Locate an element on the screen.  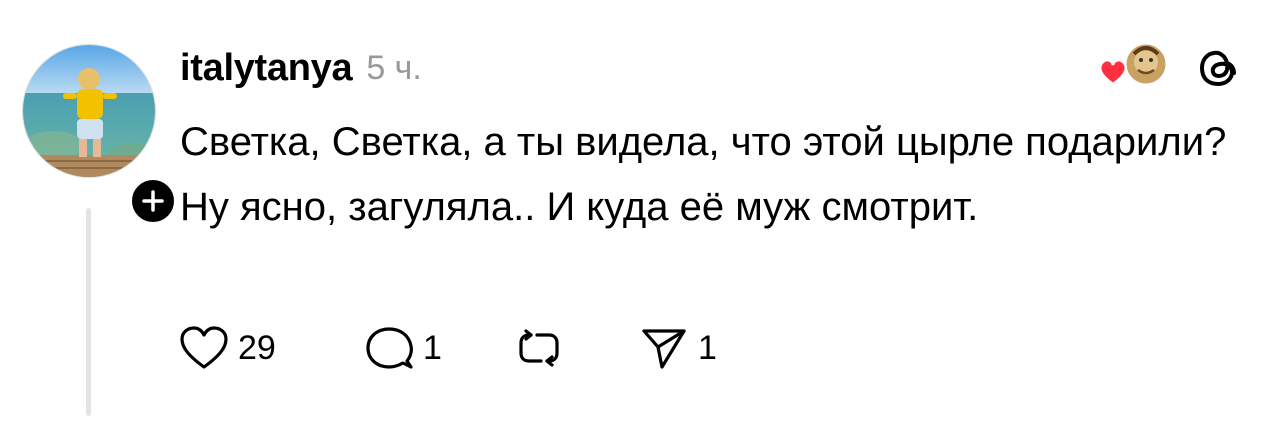
repost-button is located at coordinates (575, 348).